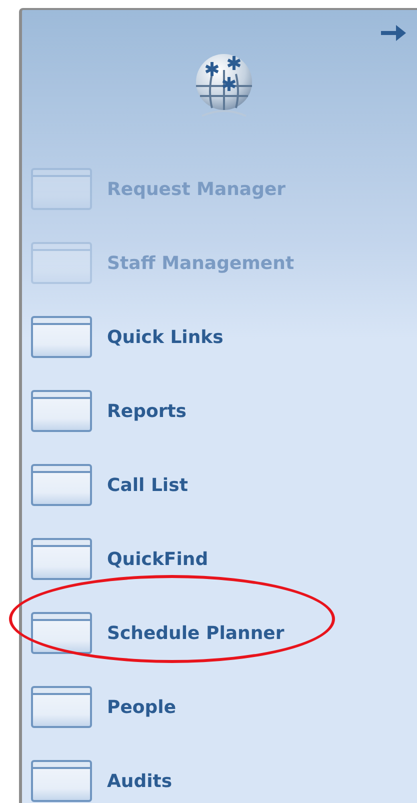 Image resolution: width=417 pixels, height=803 pixels. Describe the element at coordinates (147, 485) in the screenshot. I see `nav-link: Call List` at that location.